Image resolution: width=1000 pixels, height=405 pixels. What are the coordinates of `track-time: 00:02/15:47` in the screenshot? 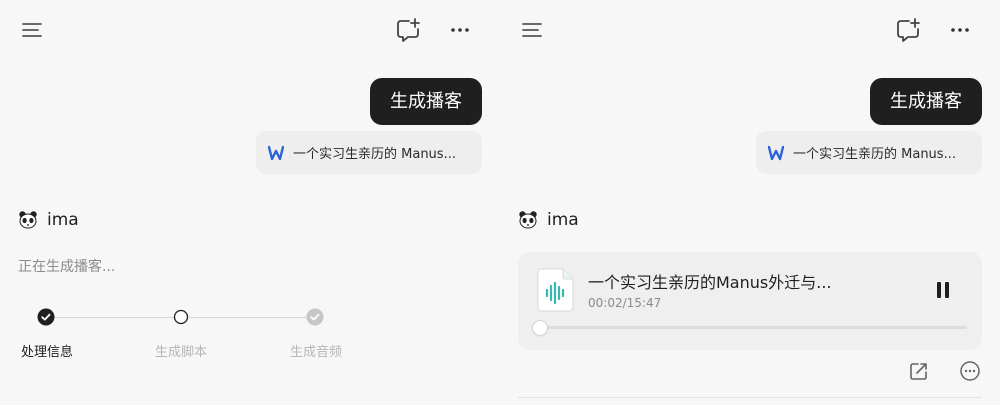 It's located at (625, 303).